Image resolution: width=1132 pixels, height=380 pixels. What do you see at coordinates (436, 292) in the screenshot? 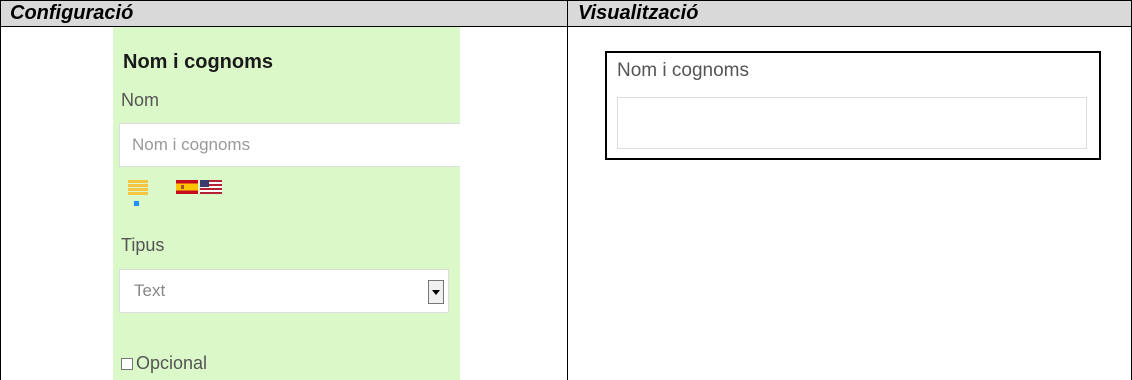
I see `chevron-down-icon` at bounding box center [436, 292].